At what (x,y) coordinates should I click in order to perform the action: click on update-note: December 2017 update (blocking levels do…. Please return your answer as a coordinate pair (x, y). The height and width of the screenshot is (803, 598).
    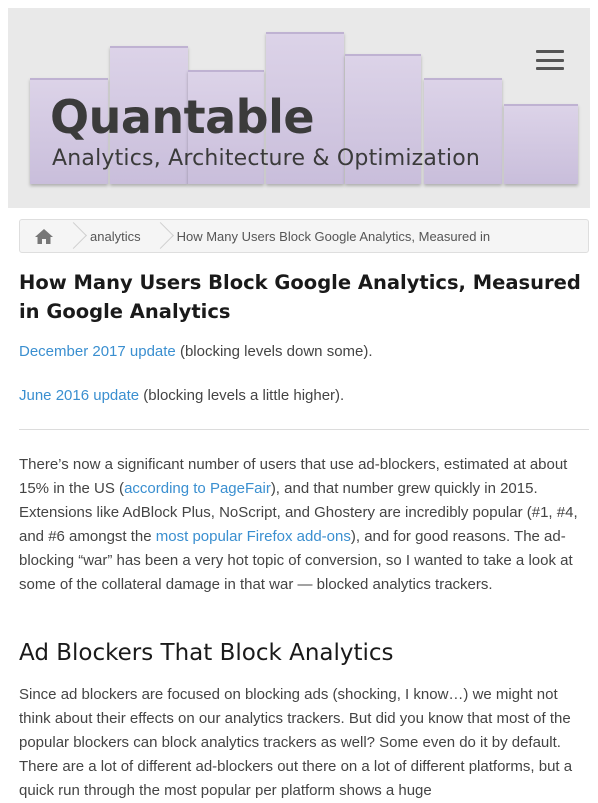
    Looking at the image, I should click on (196, 351).